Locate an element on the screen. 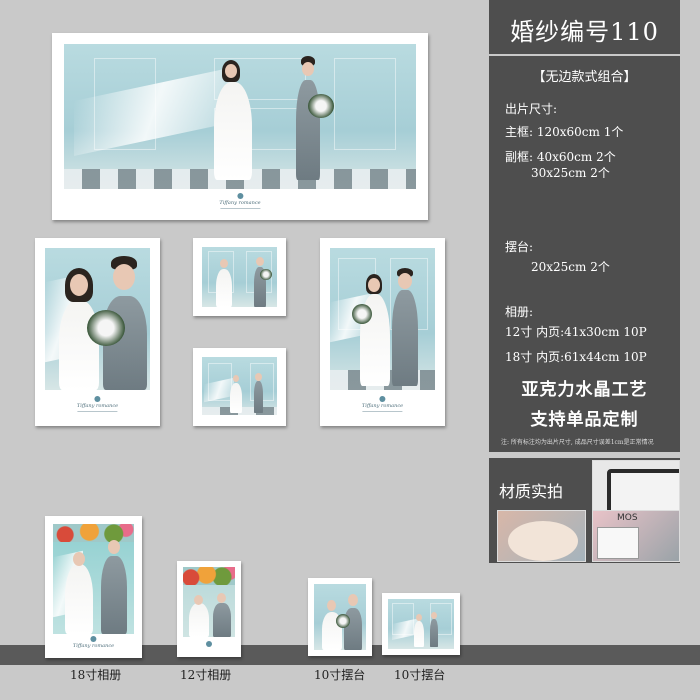 This screenshot has height=700, width=700. caption-stand-b: 10寸摆台 is located at coordinates (420, 675).